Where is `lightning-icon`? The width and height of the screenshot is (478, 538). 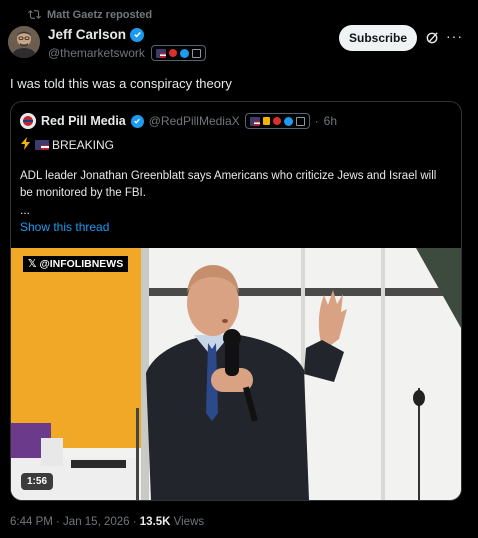
lightning-icon is located at coordinates (26, 145).